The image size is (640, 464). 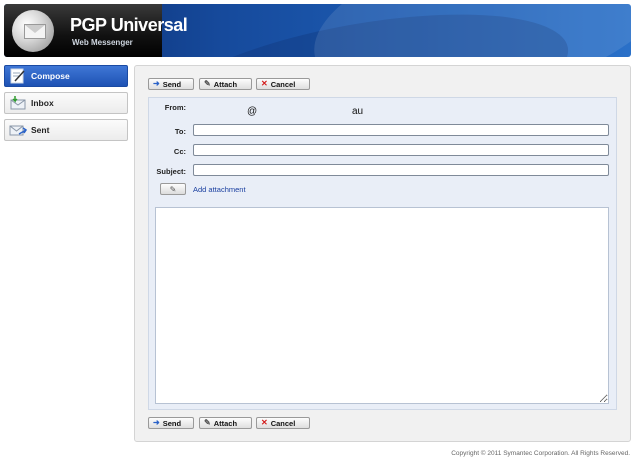 What do you see at coordinates (175, 107) in the screenshot?
I see `from-label: From:` at bounding box center [175, 107].